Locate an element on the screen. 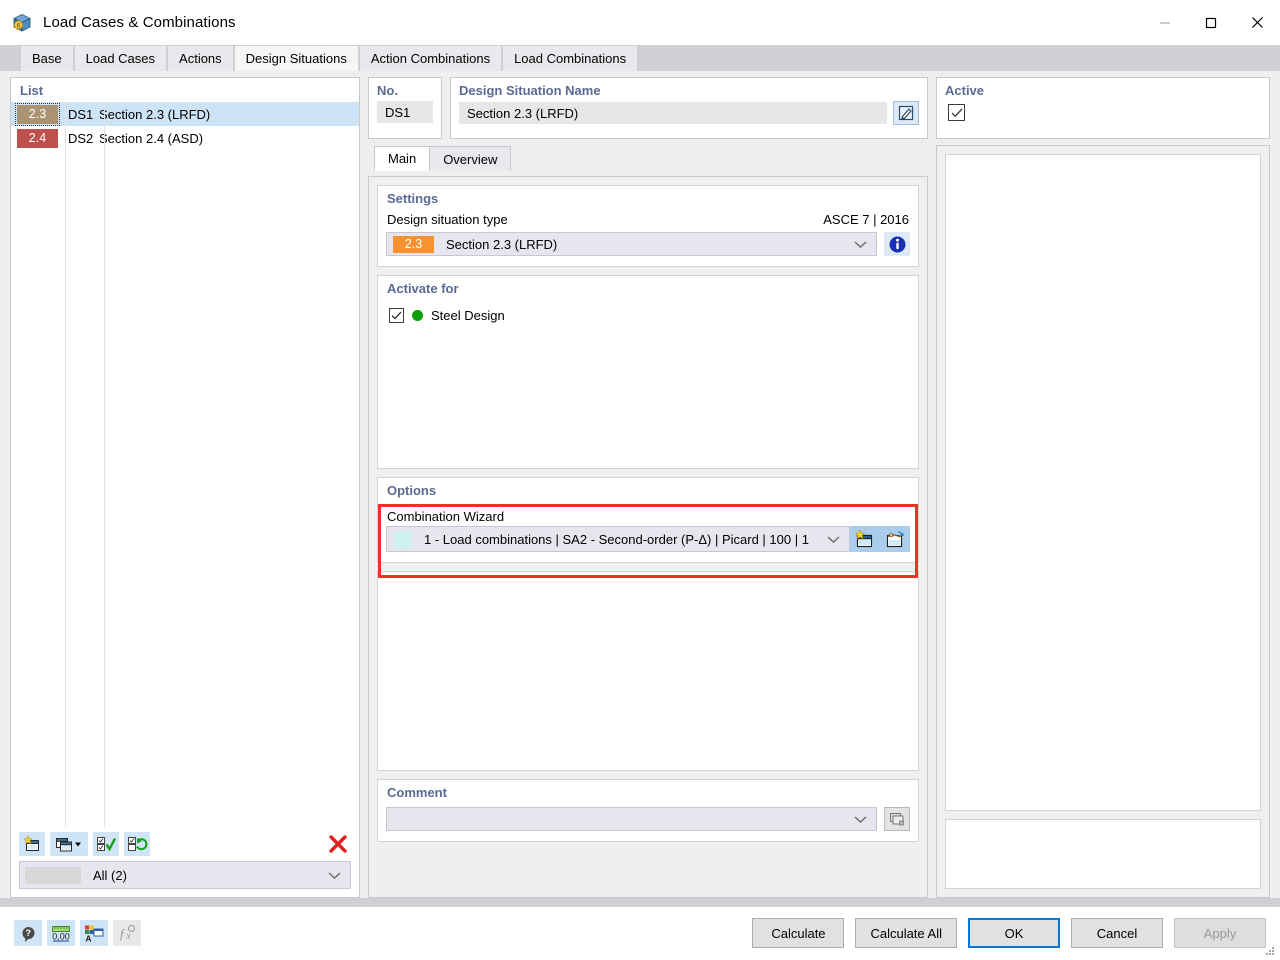 The height and width of the screenshot is (960, 1280). svg-text: A is located at coordinates (88, 938).